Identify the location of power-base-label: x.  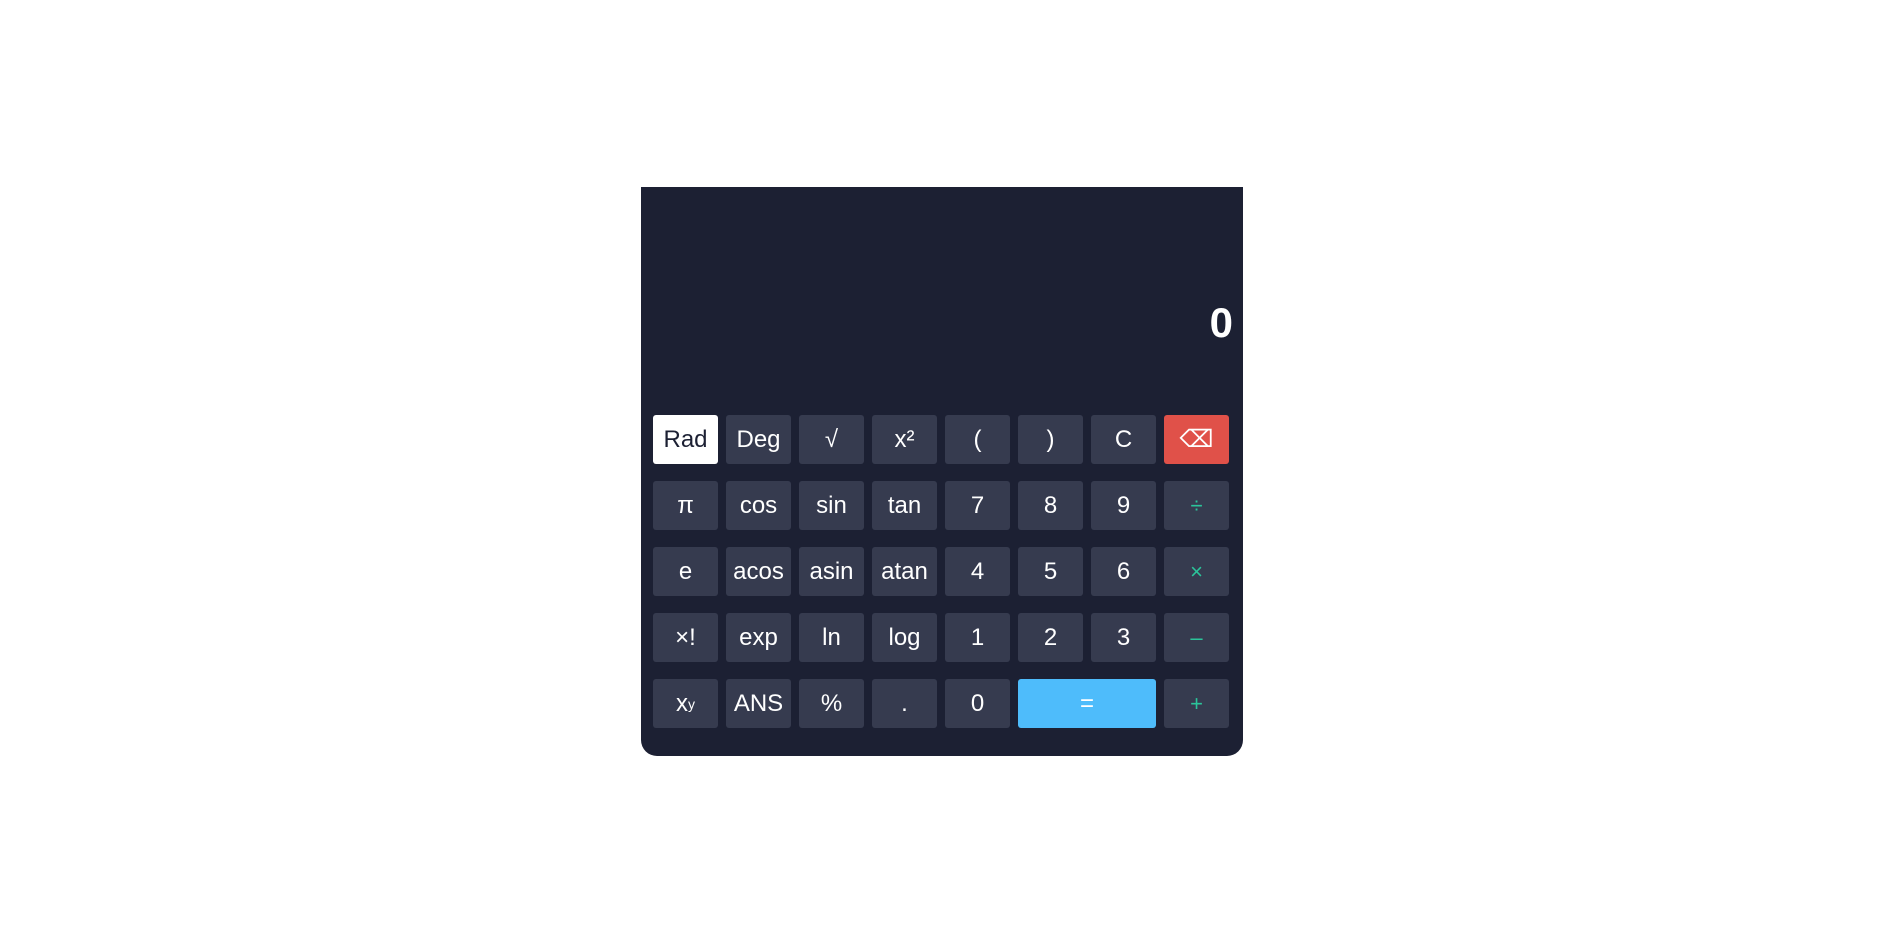
(682, 703).